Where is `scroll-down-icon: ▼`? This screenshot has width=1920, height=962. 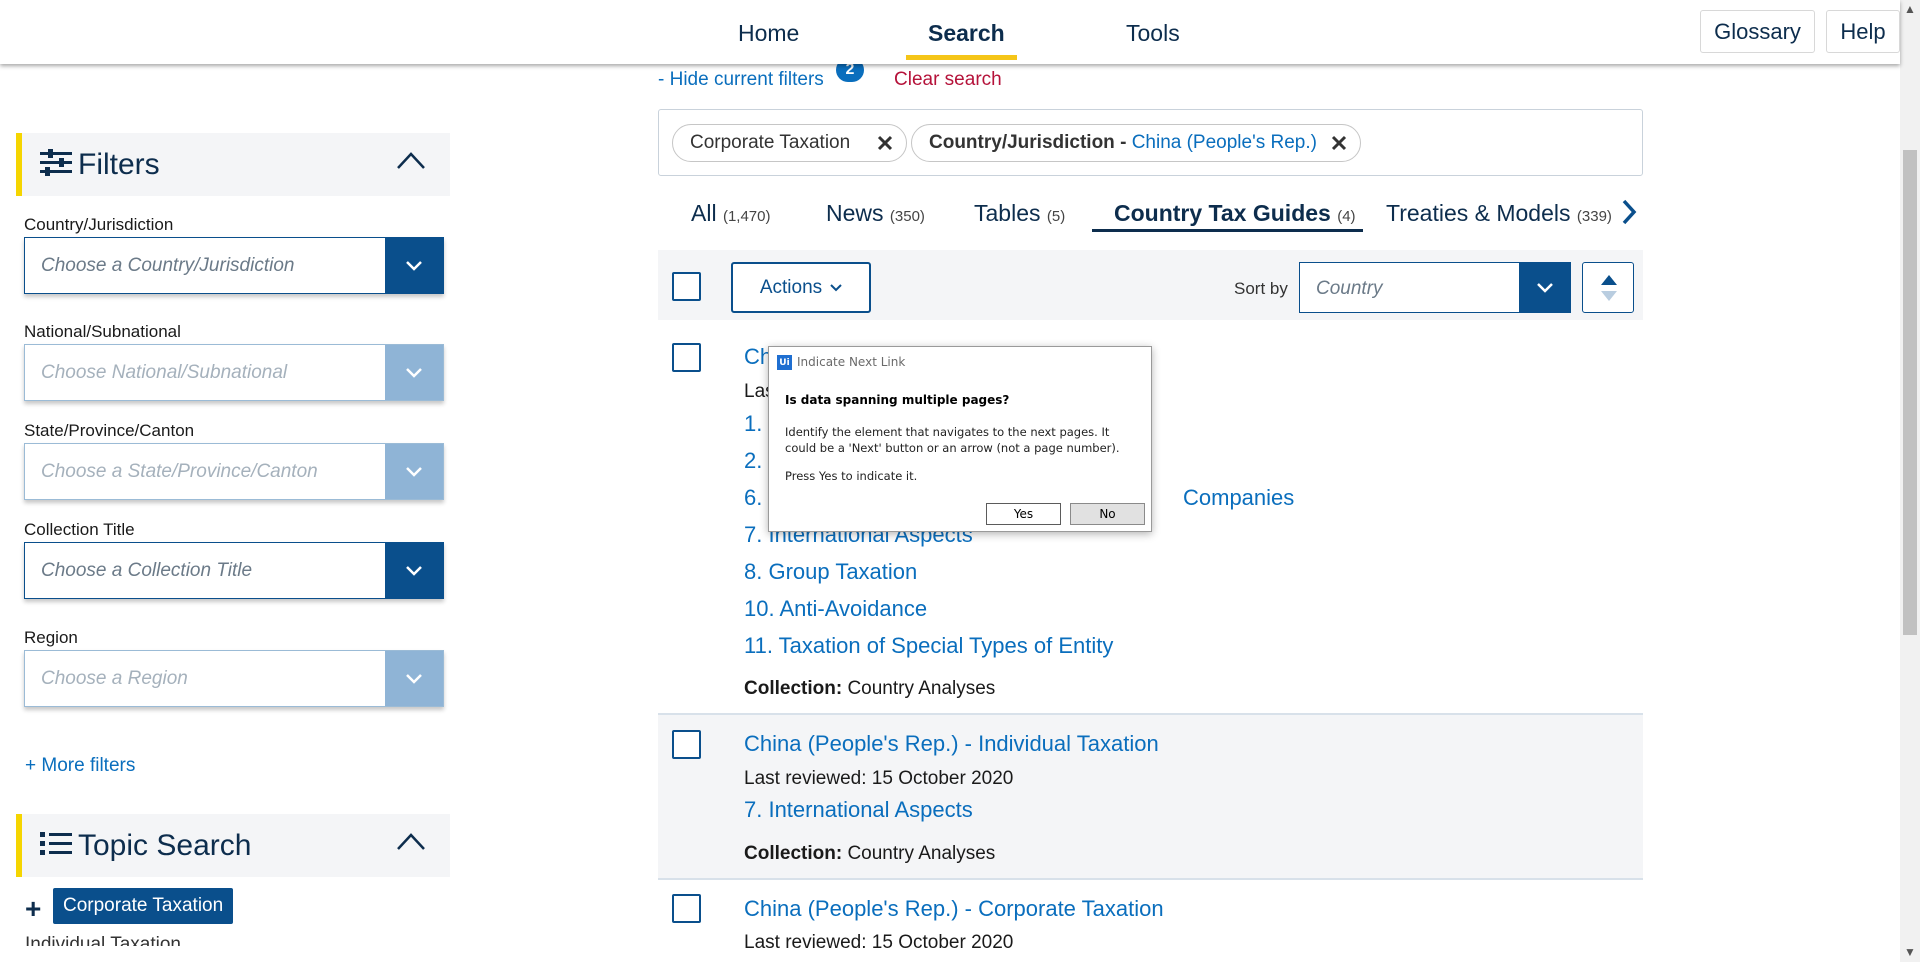
scroll-down-icon: ▼ is located at coordinates (1910, 952).